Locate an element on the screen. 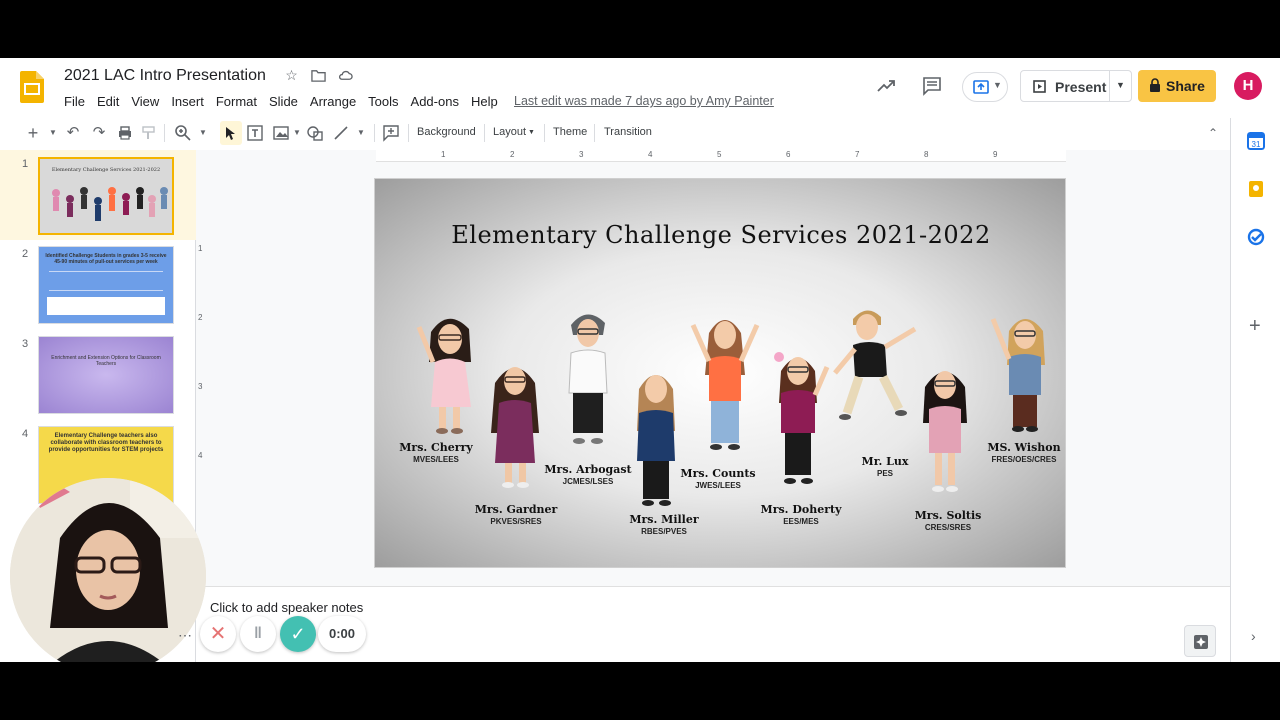 This screenshot has height=720, width=1280. character-school: RBES/PVES is located at coordinates (664, 531).